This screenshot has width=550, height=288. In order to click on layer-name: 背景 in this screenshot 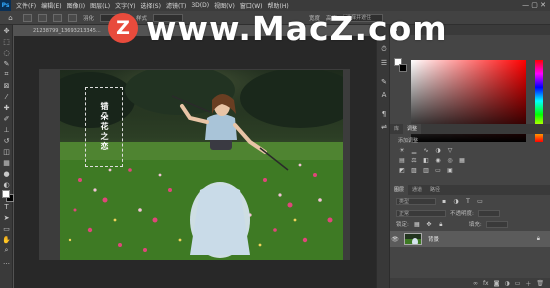, I will do `click(434, 240)`.